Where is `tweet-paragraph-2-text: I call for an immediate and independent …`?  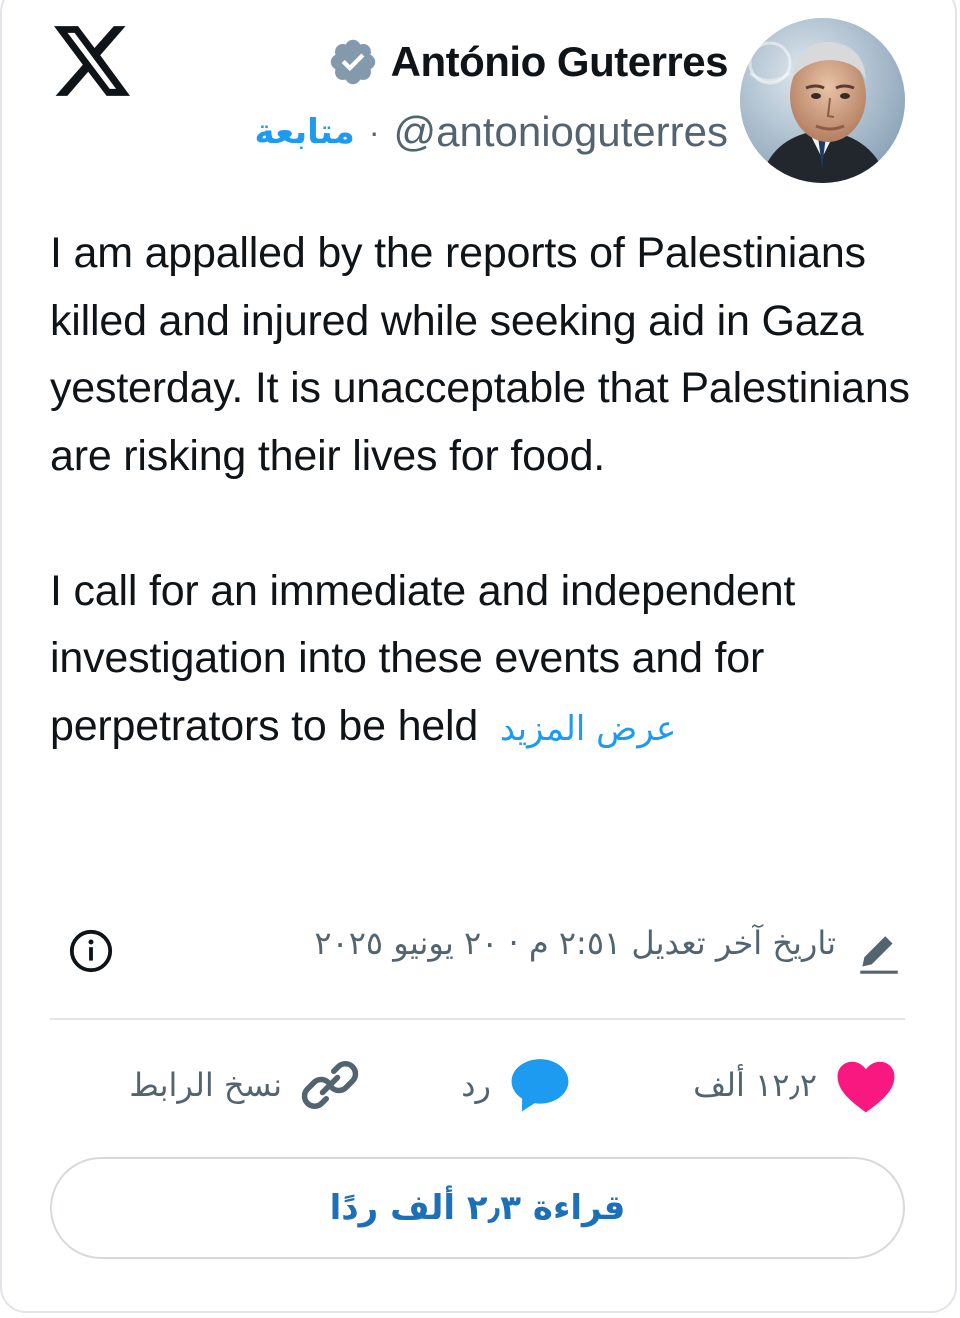 tweet-paragraph-2-text: I call for an immediate and independent … is located at coordinates (423, 658).